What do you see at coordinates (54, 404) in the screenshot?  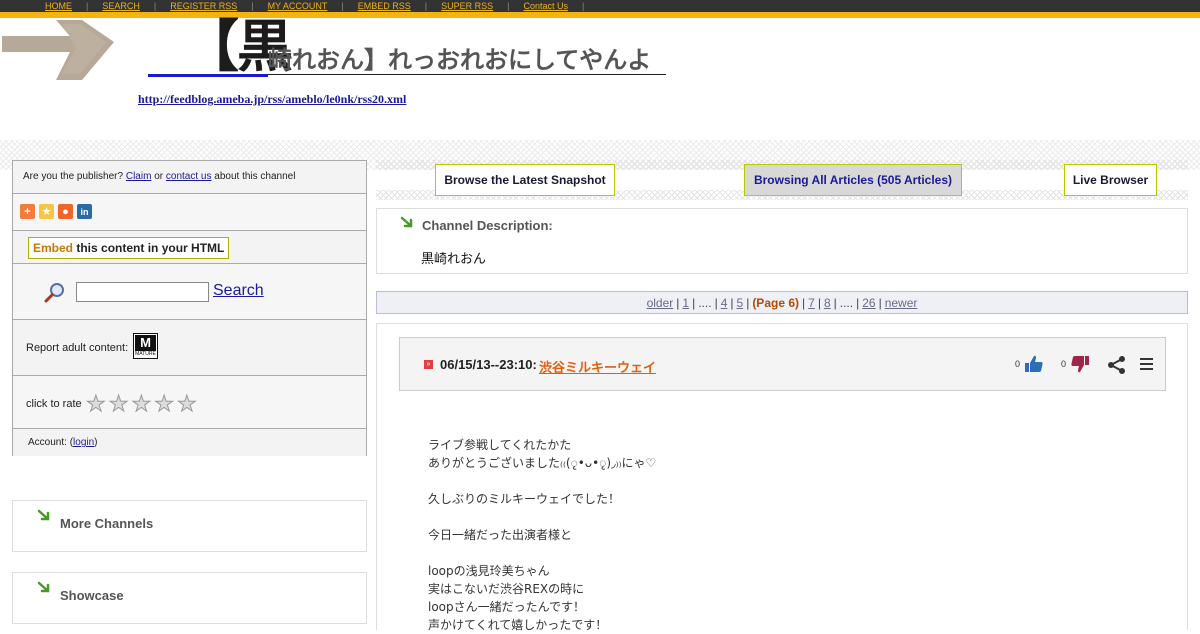 I see `rate-label: click to rate` at bounding box center [54, 404].